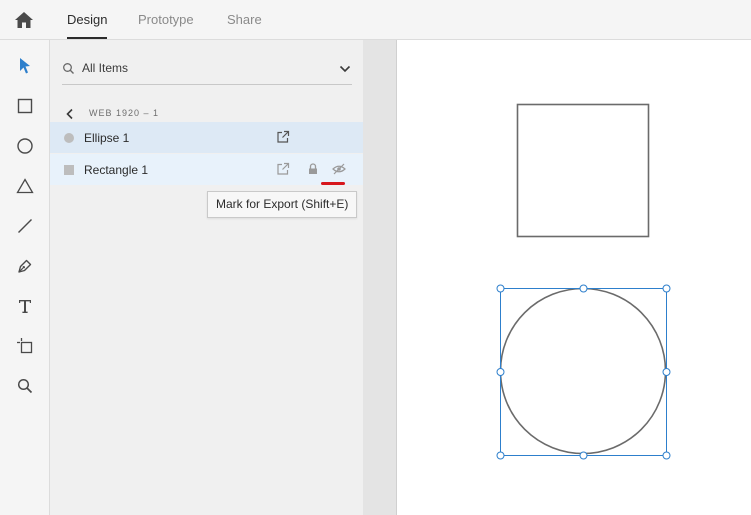 This screenshot has width=751, height=515. I want to click on pen-tool-button, so click(25, 266).